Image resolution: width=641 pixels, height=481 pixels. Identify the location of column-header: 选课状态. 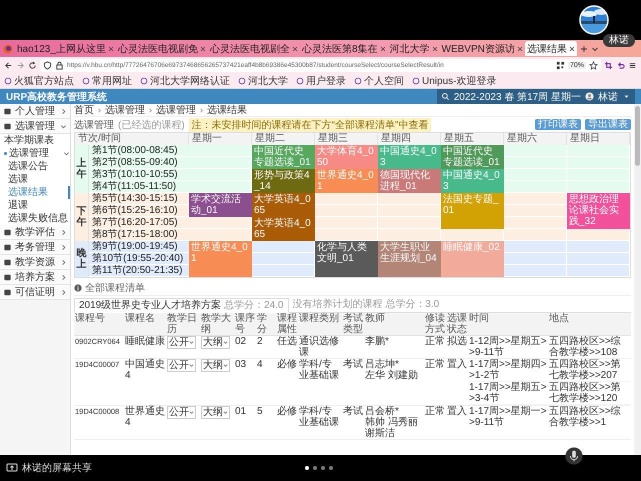
(457, 324).